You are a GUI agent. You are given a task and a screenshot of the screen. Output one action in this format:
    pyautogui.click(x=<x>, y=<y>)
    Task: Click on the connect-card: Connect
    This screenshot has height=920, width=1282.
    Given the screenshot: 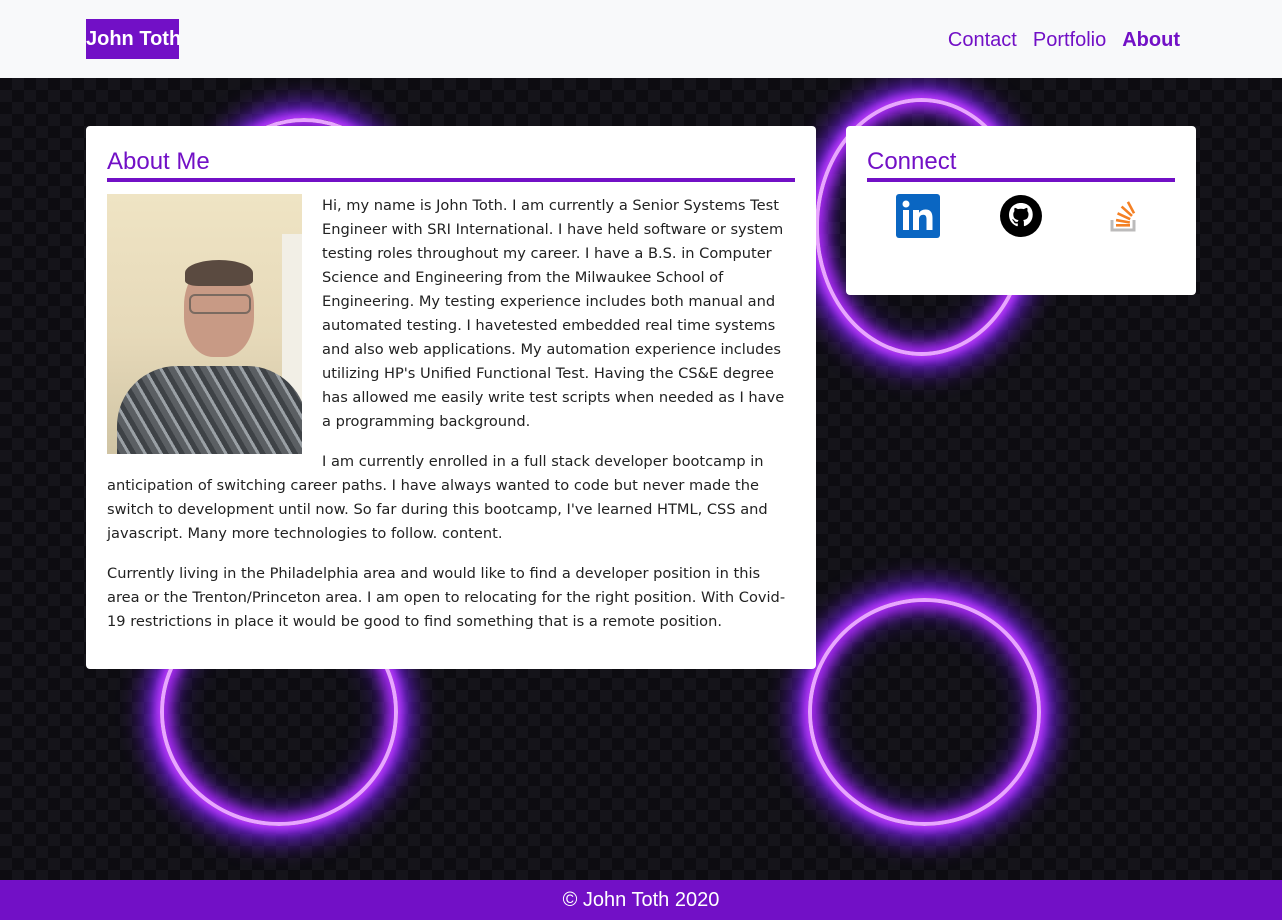 What is the action you would take?
    pyautogui.click(x=1021, y=210)
    